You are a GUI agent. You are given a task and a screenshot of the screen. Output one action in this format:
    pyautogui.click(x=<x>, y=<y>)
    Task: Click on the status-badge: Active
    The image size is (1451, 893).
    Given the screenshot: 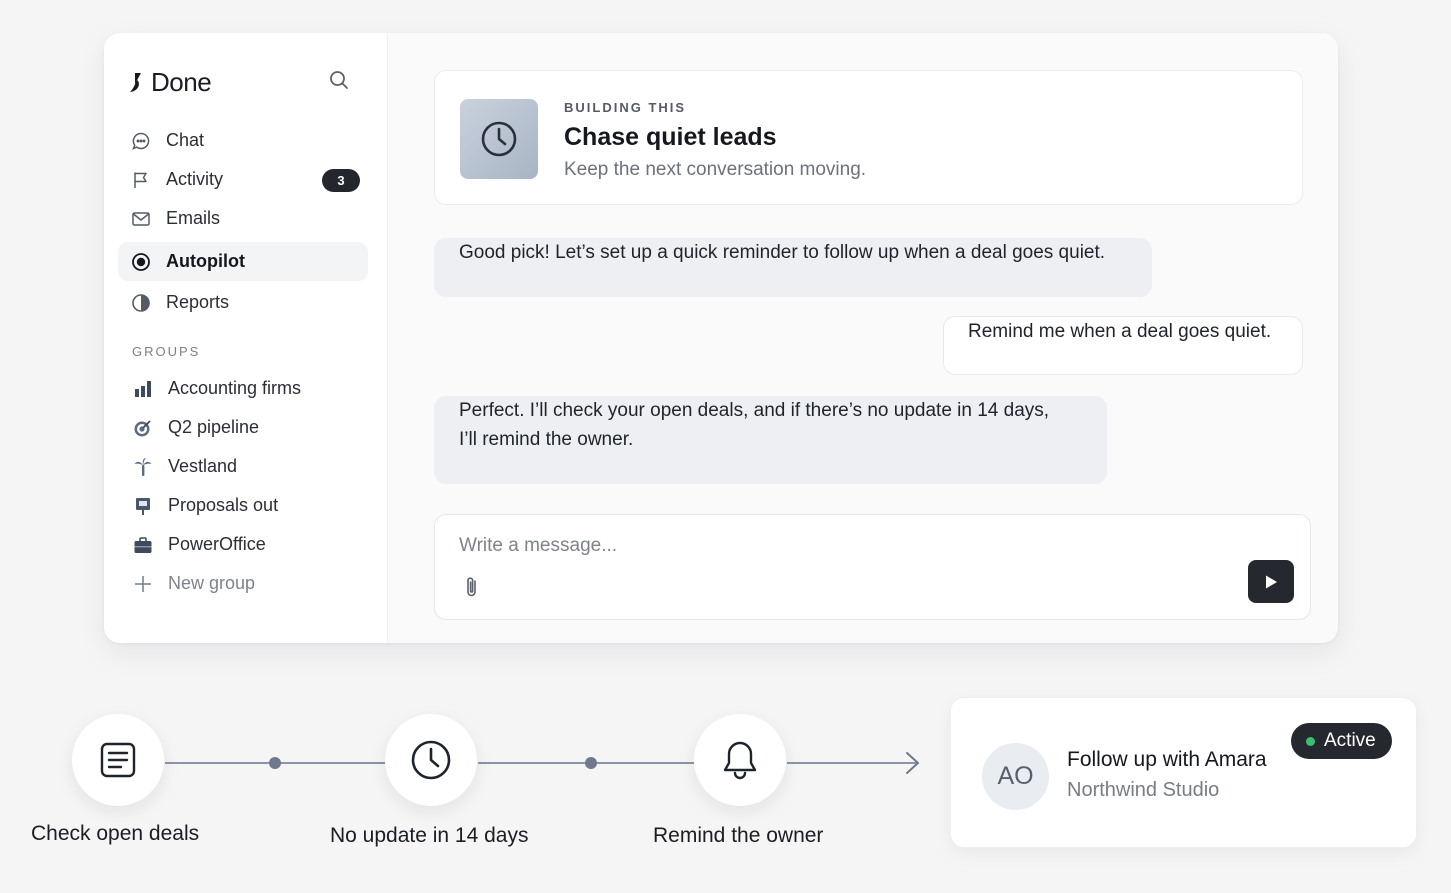 What is the action you would take?
    pyautogui.click(x=1341, y=741)
    